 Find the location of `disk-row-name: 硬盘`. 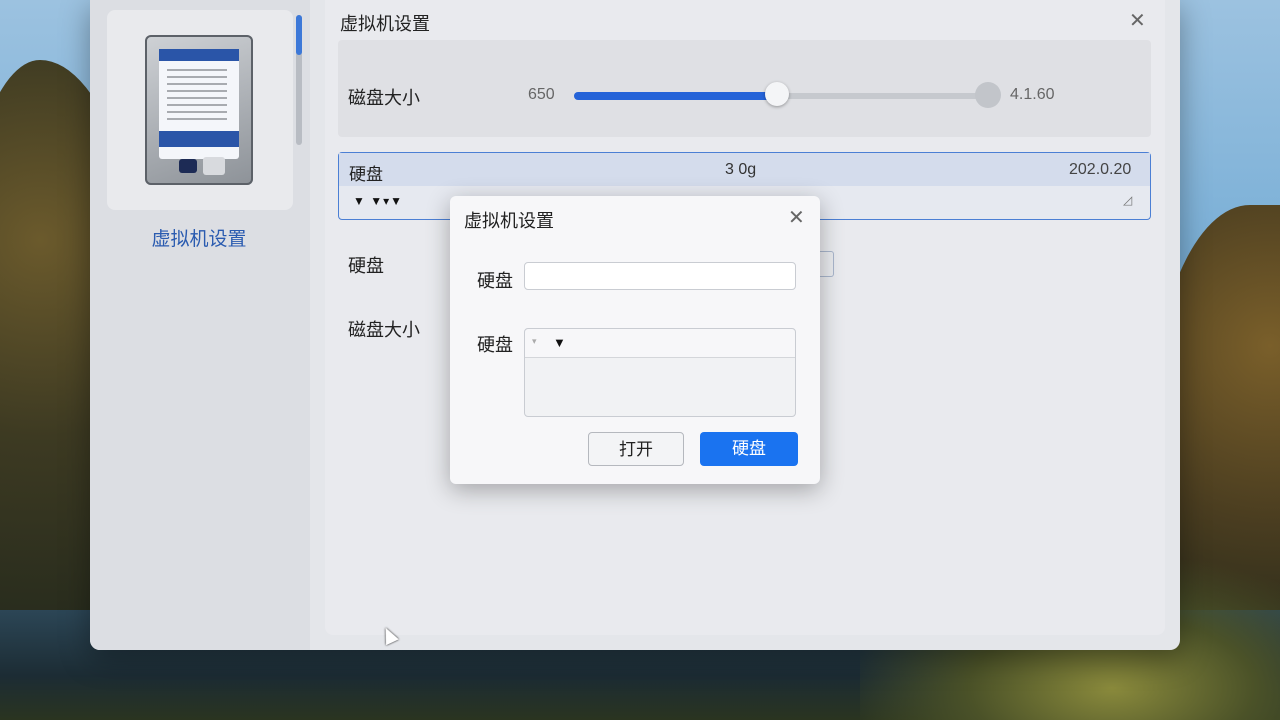

disk-row-name: 硬盘 is located at coordinates (366, 174).